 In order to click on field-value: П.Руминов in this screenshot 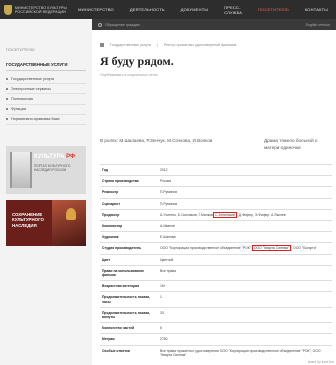, I will do `click(245, 192)`.